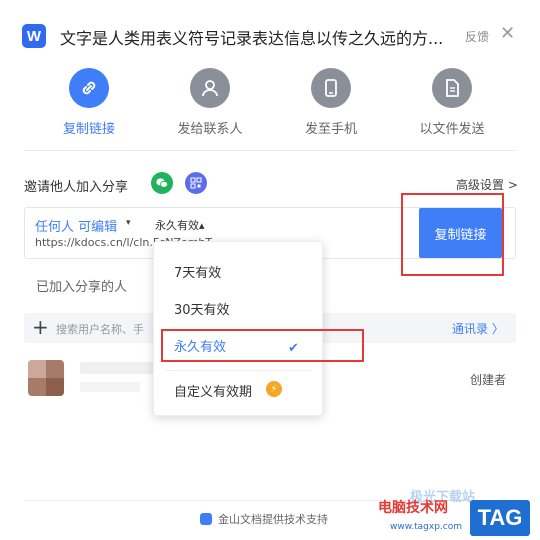 Image resolution: width=540 pixels, height=540 pixels. I want to click on tab-send-to-contact: 发给联系人, so click(210, 102).